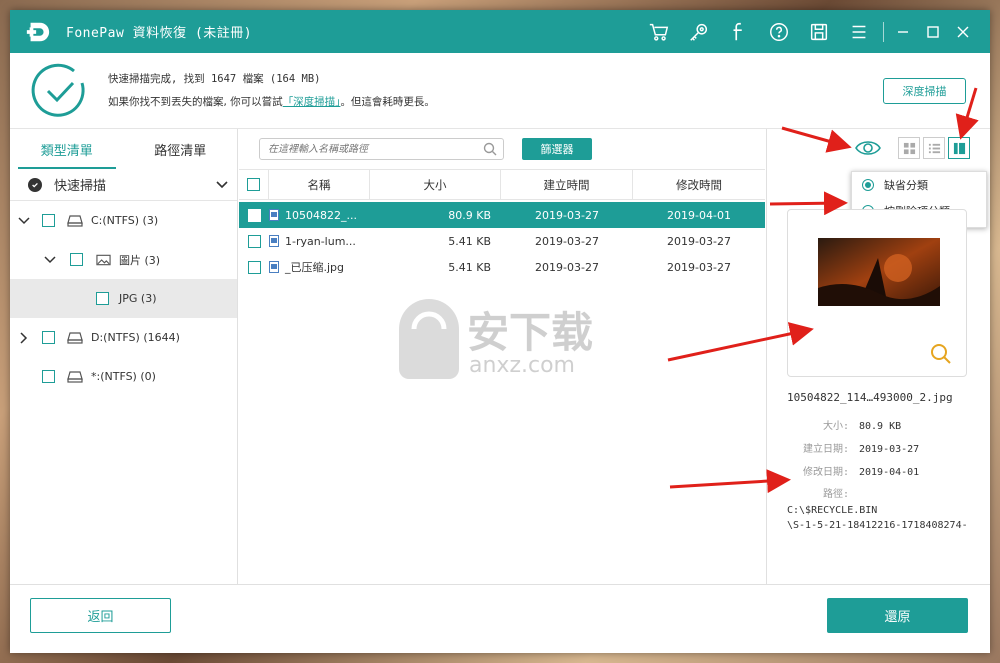 The width and height of the screenshot is (1000, 663). Describe the element at coordinates (499, 344) in the screenshot. I see `watermark: 安下载 anxz.com` at that location.